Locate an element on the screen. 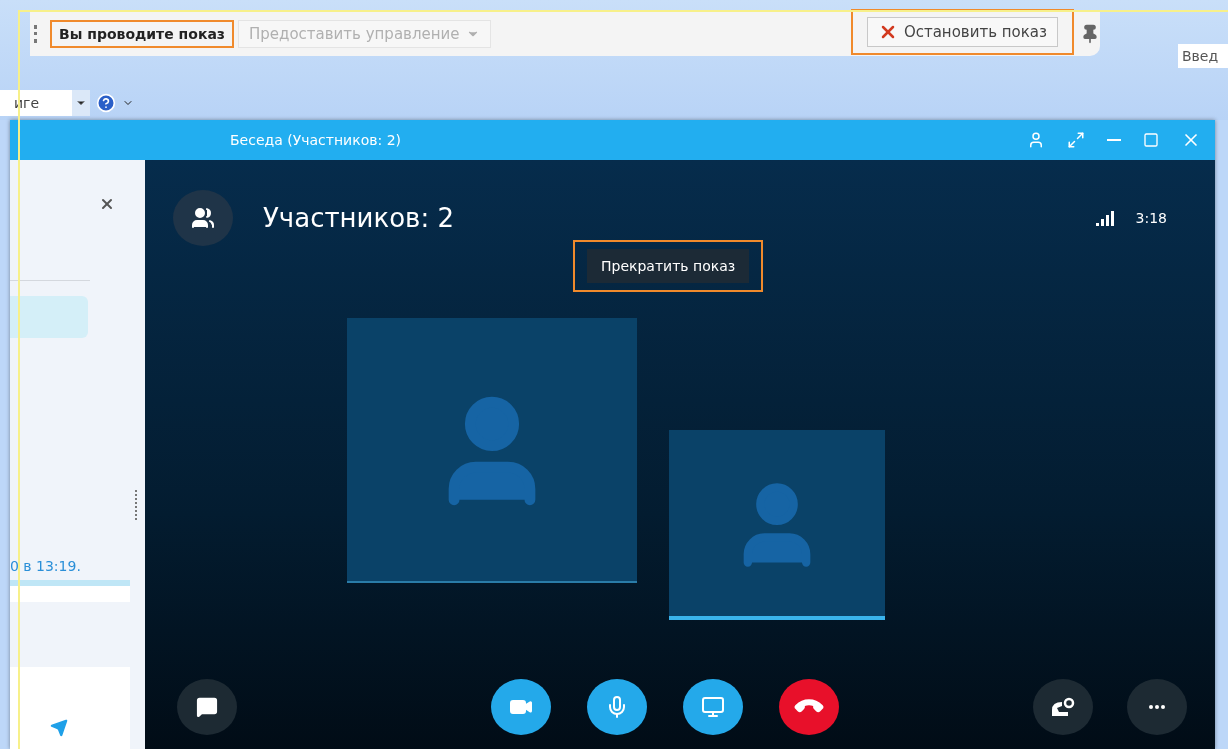  resize-handle is located at coordinates (137, 505).